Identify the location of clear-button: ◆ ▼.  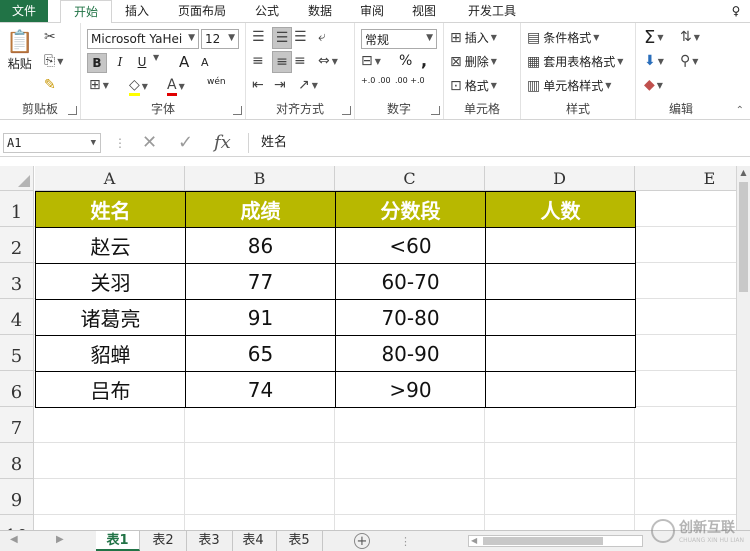
(653, 85).